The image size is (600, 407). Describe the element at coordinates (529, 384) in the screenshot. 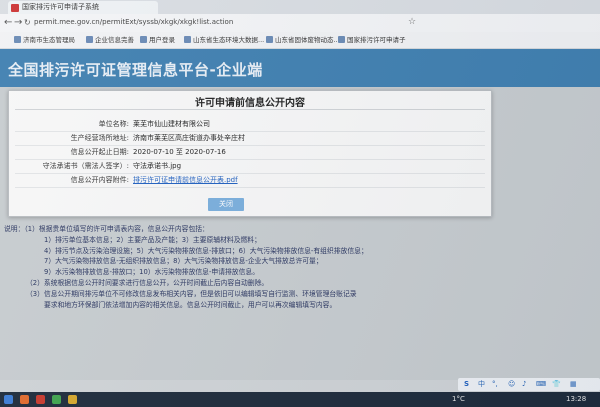

I see `ime-toolbar: S 中 °, ☺ ♪ ⌨ 👕 ▦` at that location.